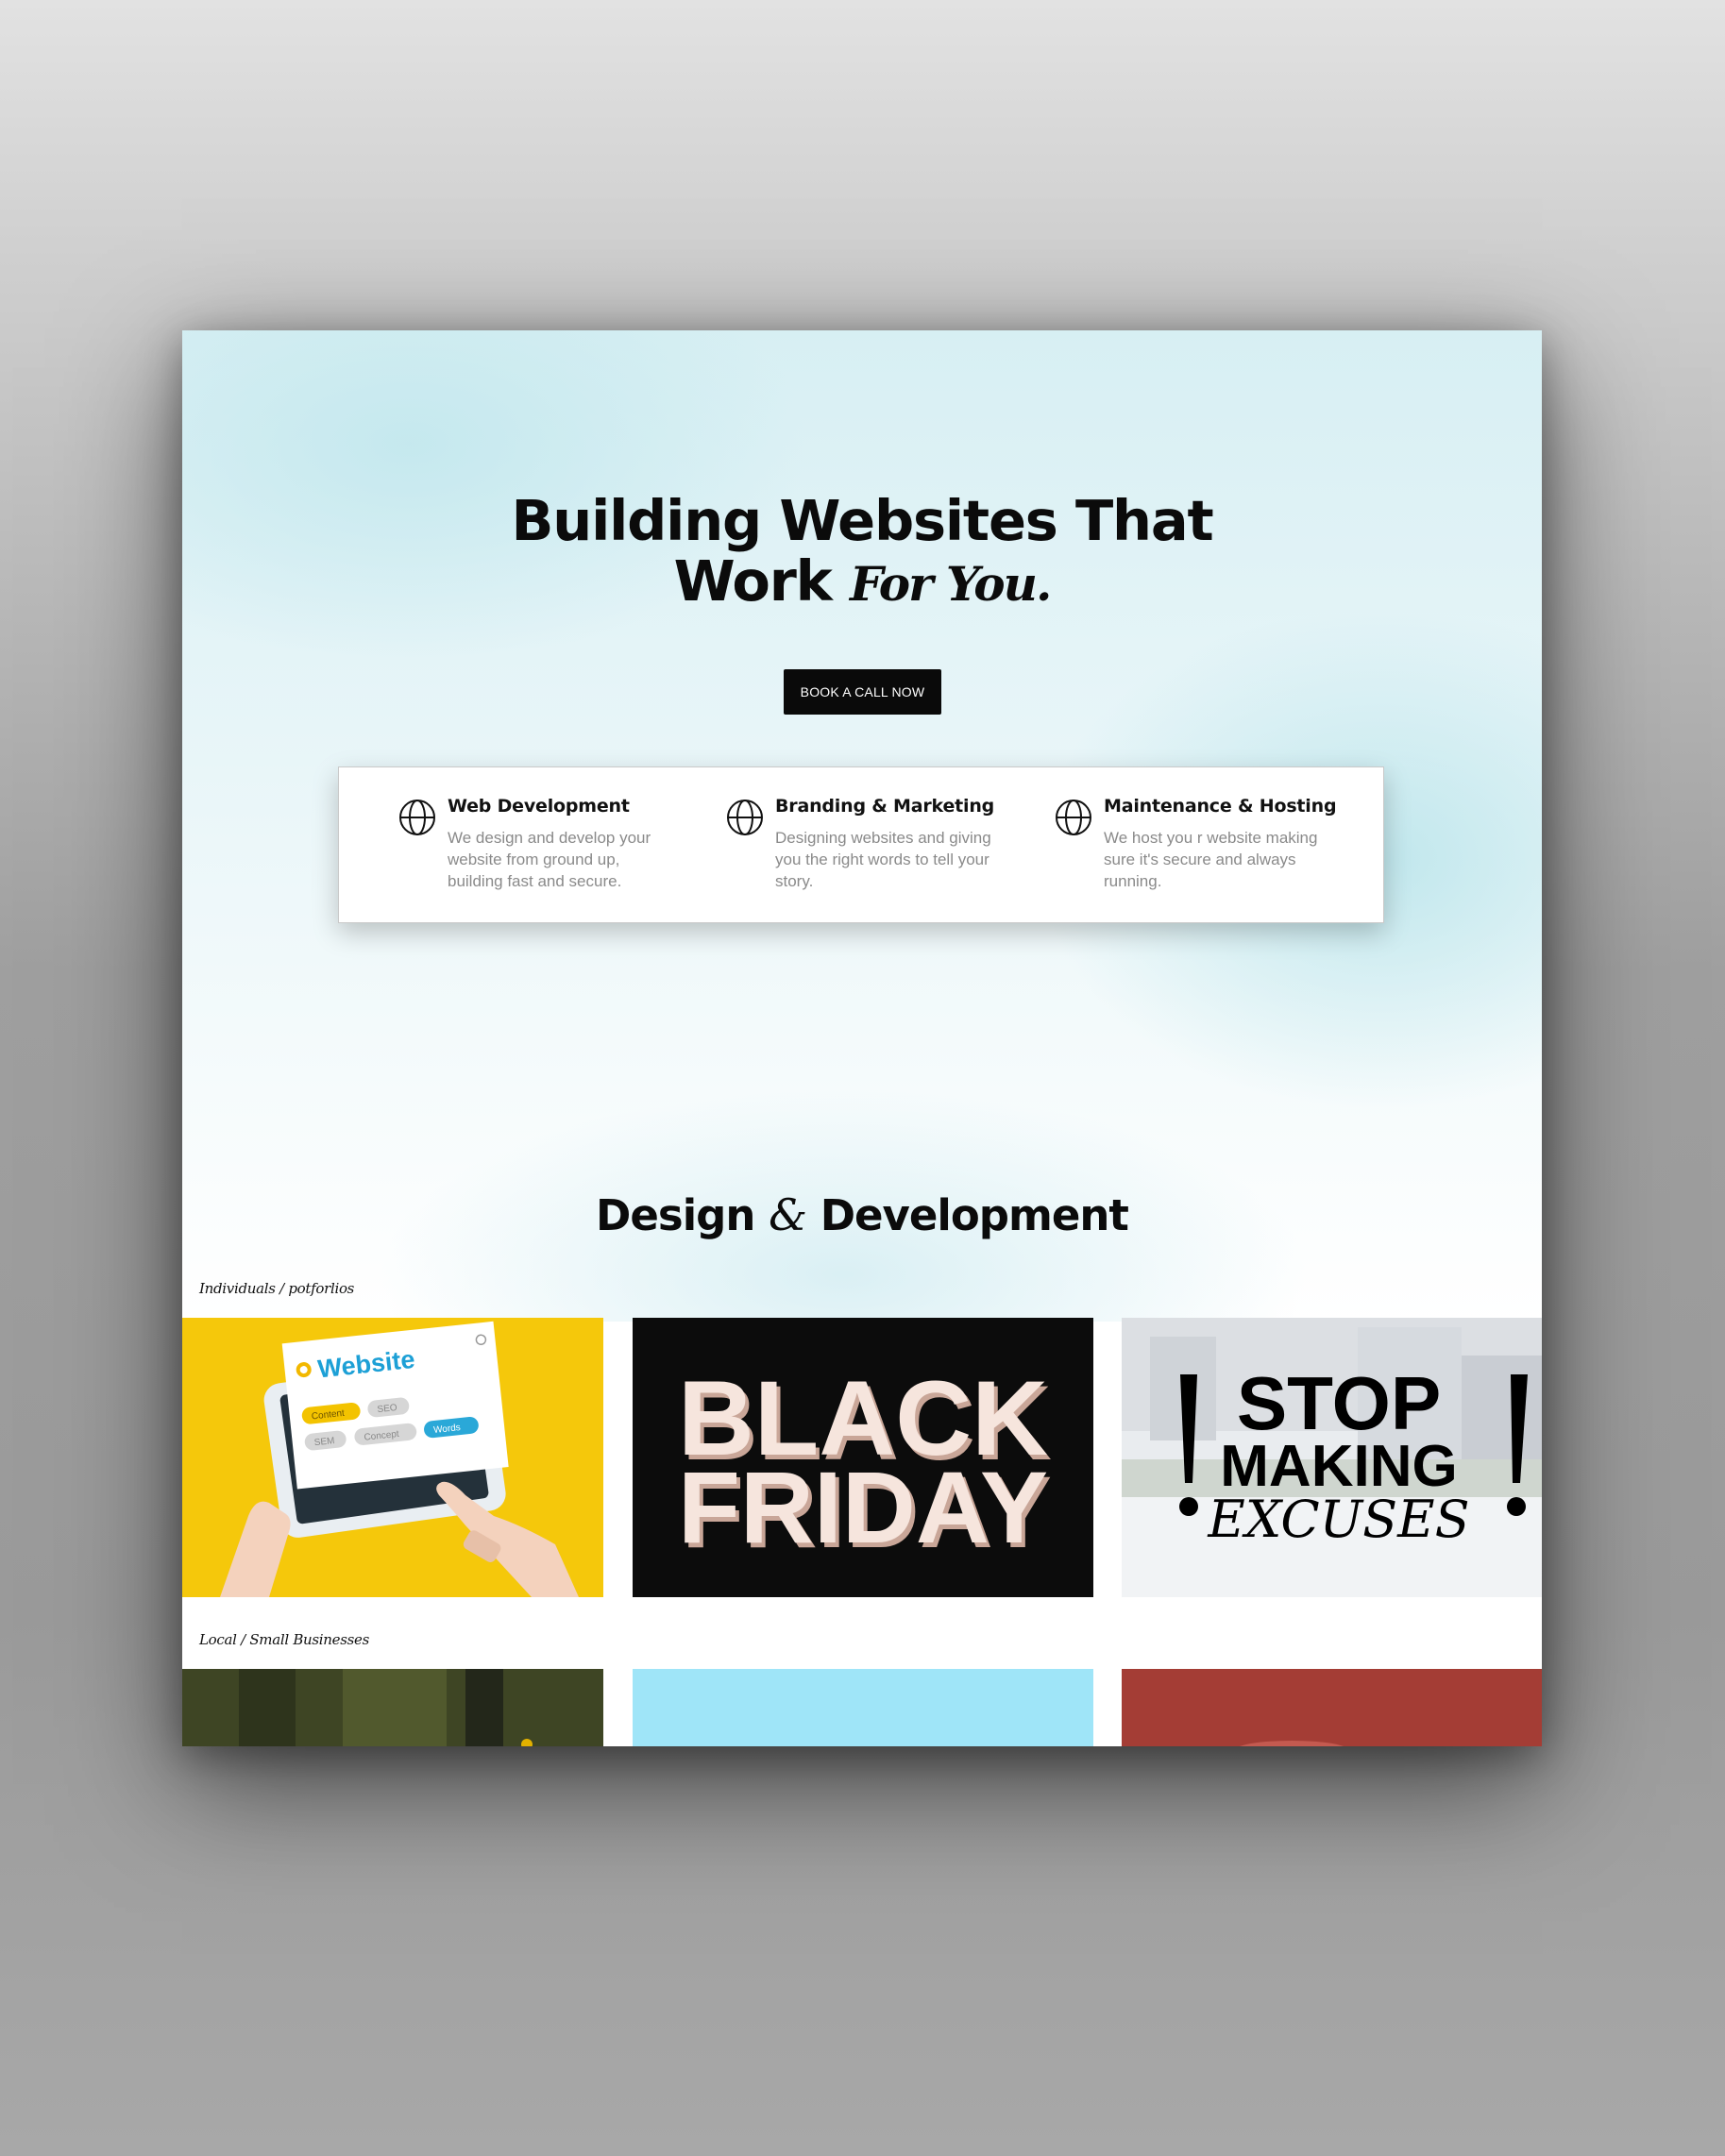  What do you see at coordinates (753, 581) in the screenshot?
I see `hero-title-work: Work` at bounding box center [753, 581].